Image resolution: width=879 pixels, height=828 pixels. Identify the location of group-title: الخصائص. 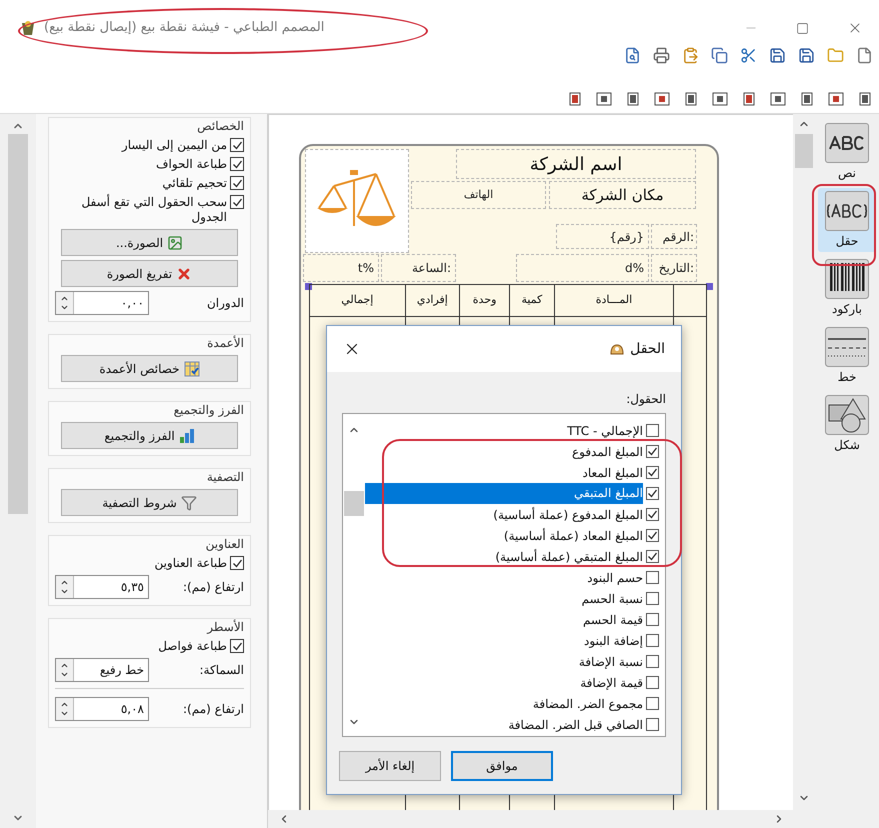
(220, 126).